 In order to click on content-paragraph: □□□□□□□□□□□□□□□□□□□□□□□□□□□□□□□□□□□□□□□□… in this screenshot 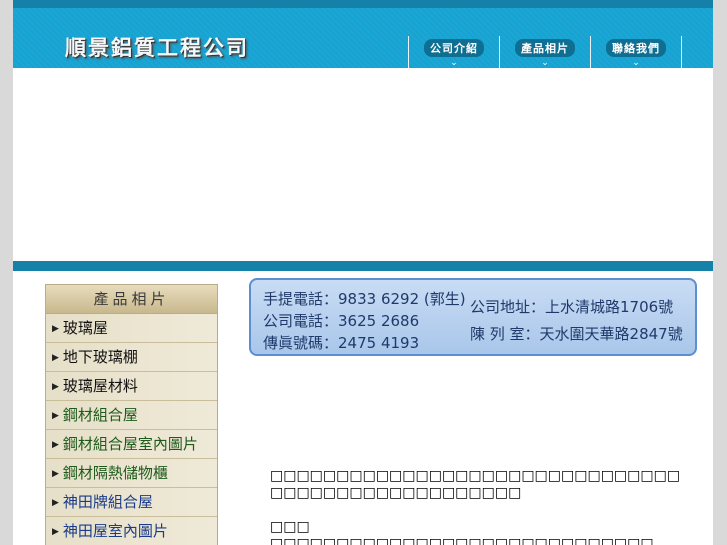, I will do `click(475, 484)`.